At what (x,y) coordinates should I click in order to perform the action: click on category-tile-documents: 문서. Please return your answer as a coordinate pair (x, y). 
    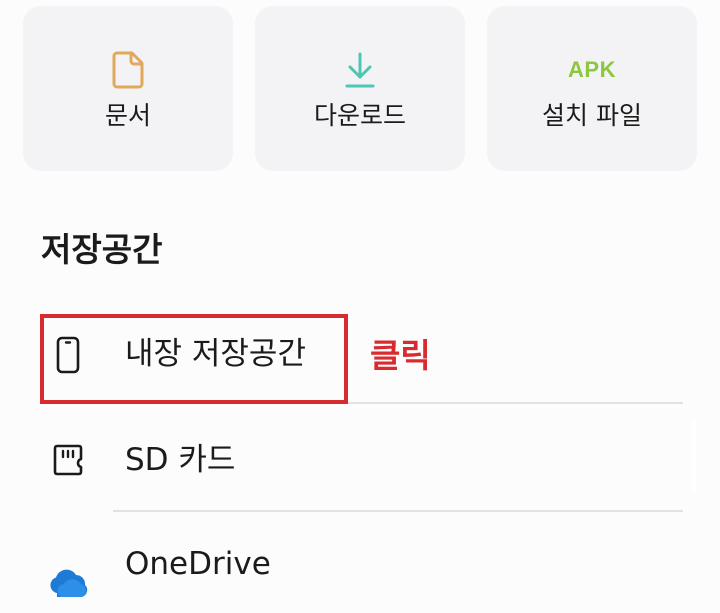
    Looking at the image, I should click on (128, 88).